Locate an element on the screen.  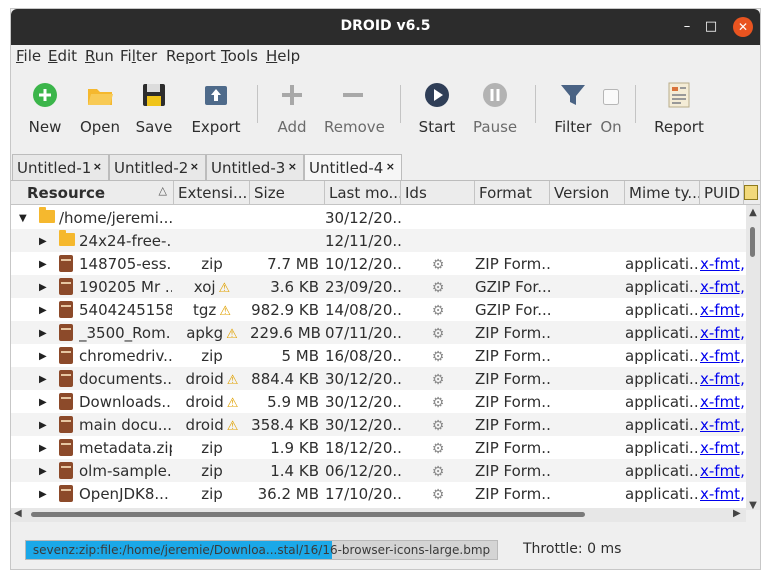
extension-cell: tgz ⚠ is located at coordinates (212, 309).